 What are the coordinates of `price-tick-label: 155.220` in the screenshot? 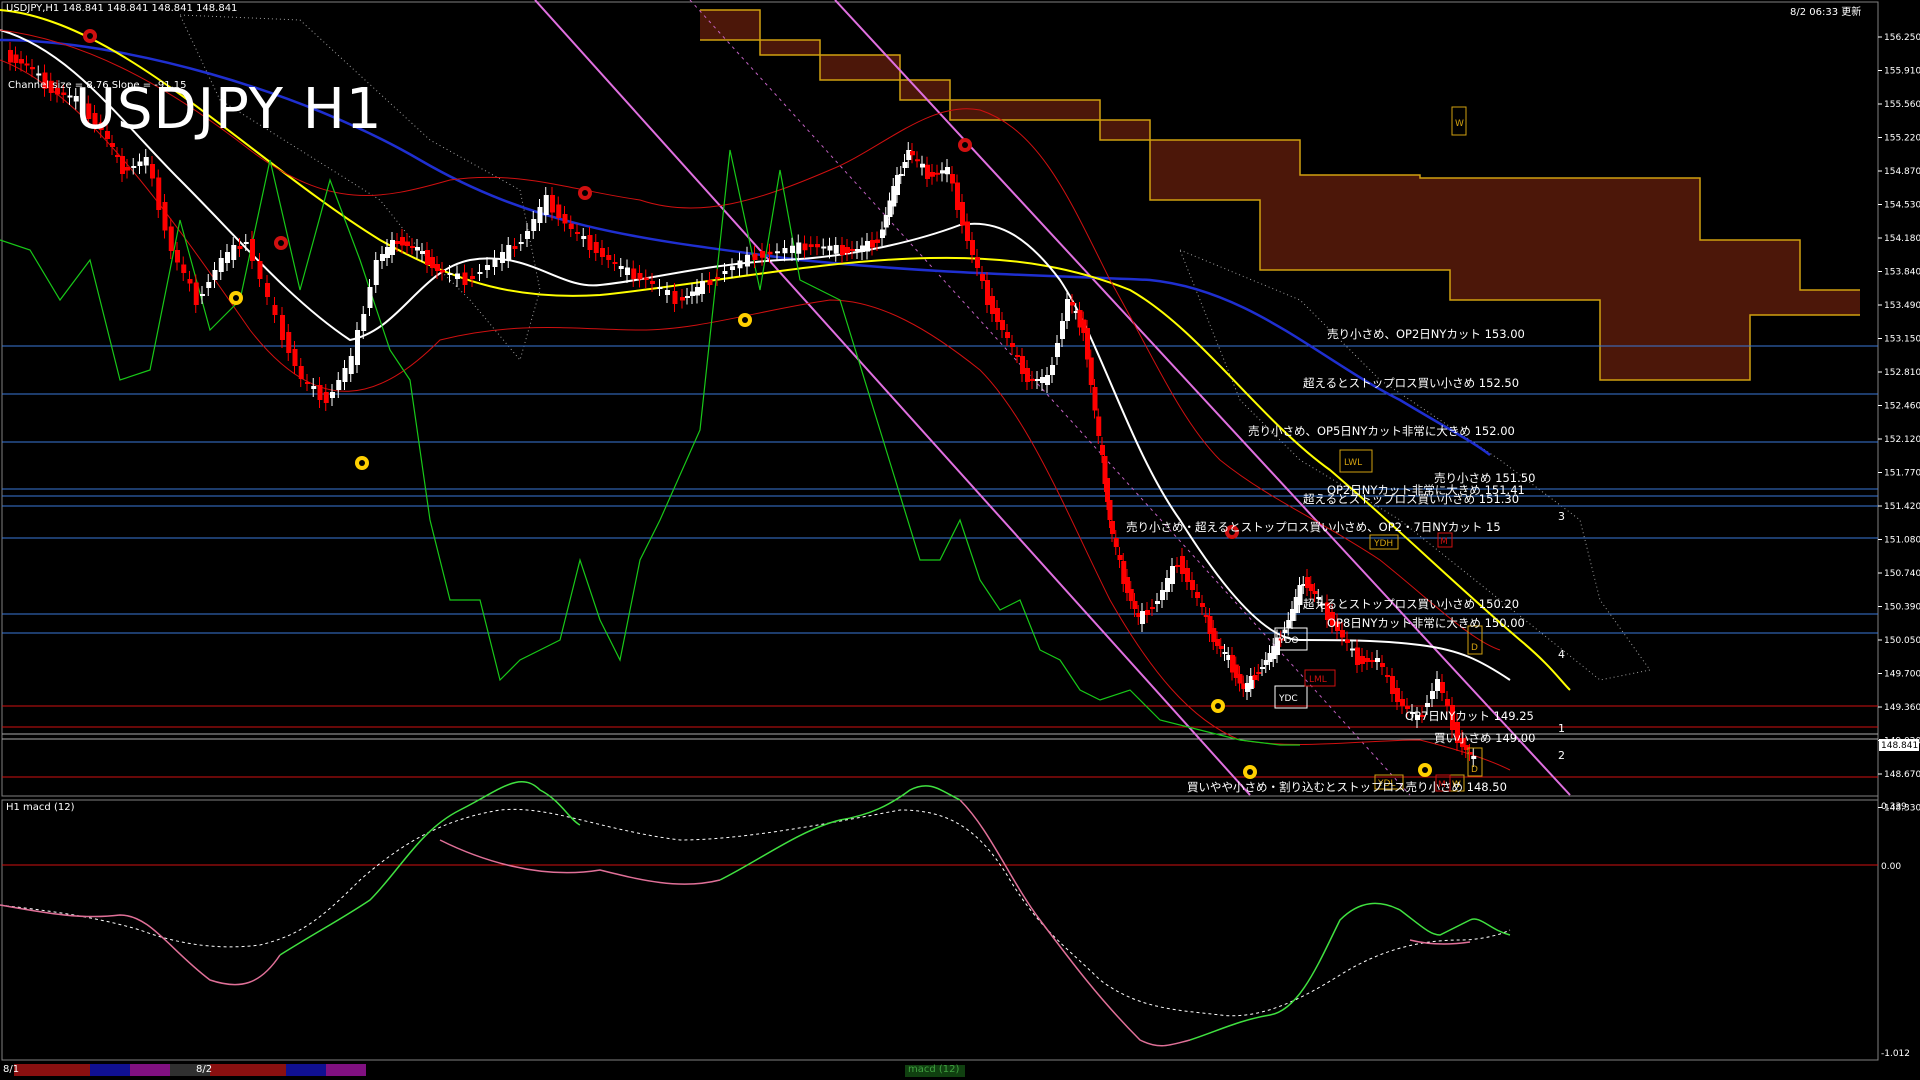 It's located at (1902, 139).